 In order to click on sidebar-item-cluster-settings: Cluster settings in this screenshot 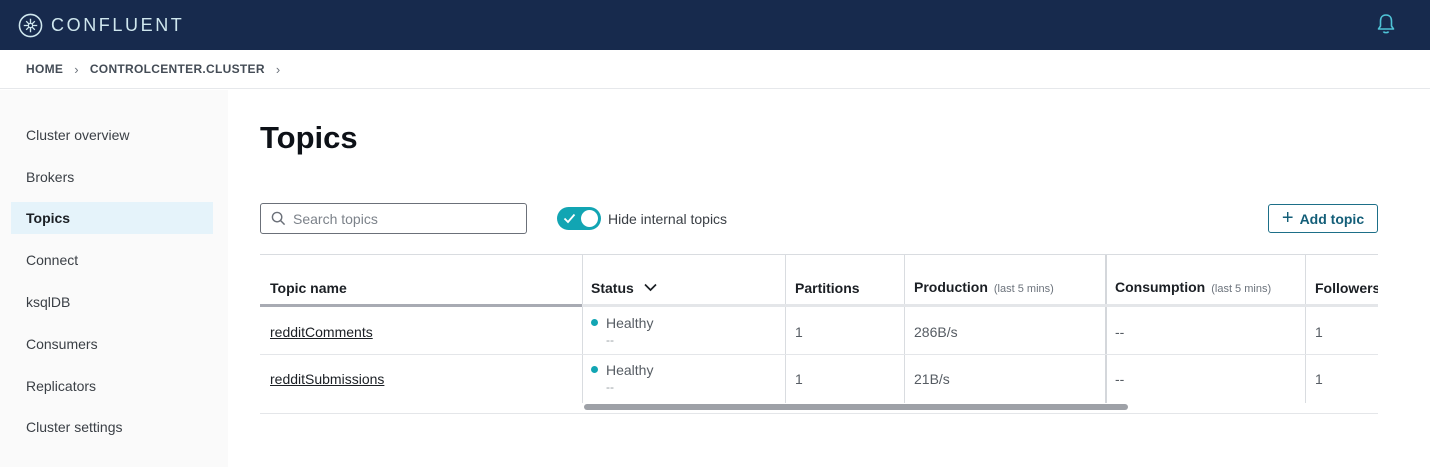, I will do `click(112, 427)`.